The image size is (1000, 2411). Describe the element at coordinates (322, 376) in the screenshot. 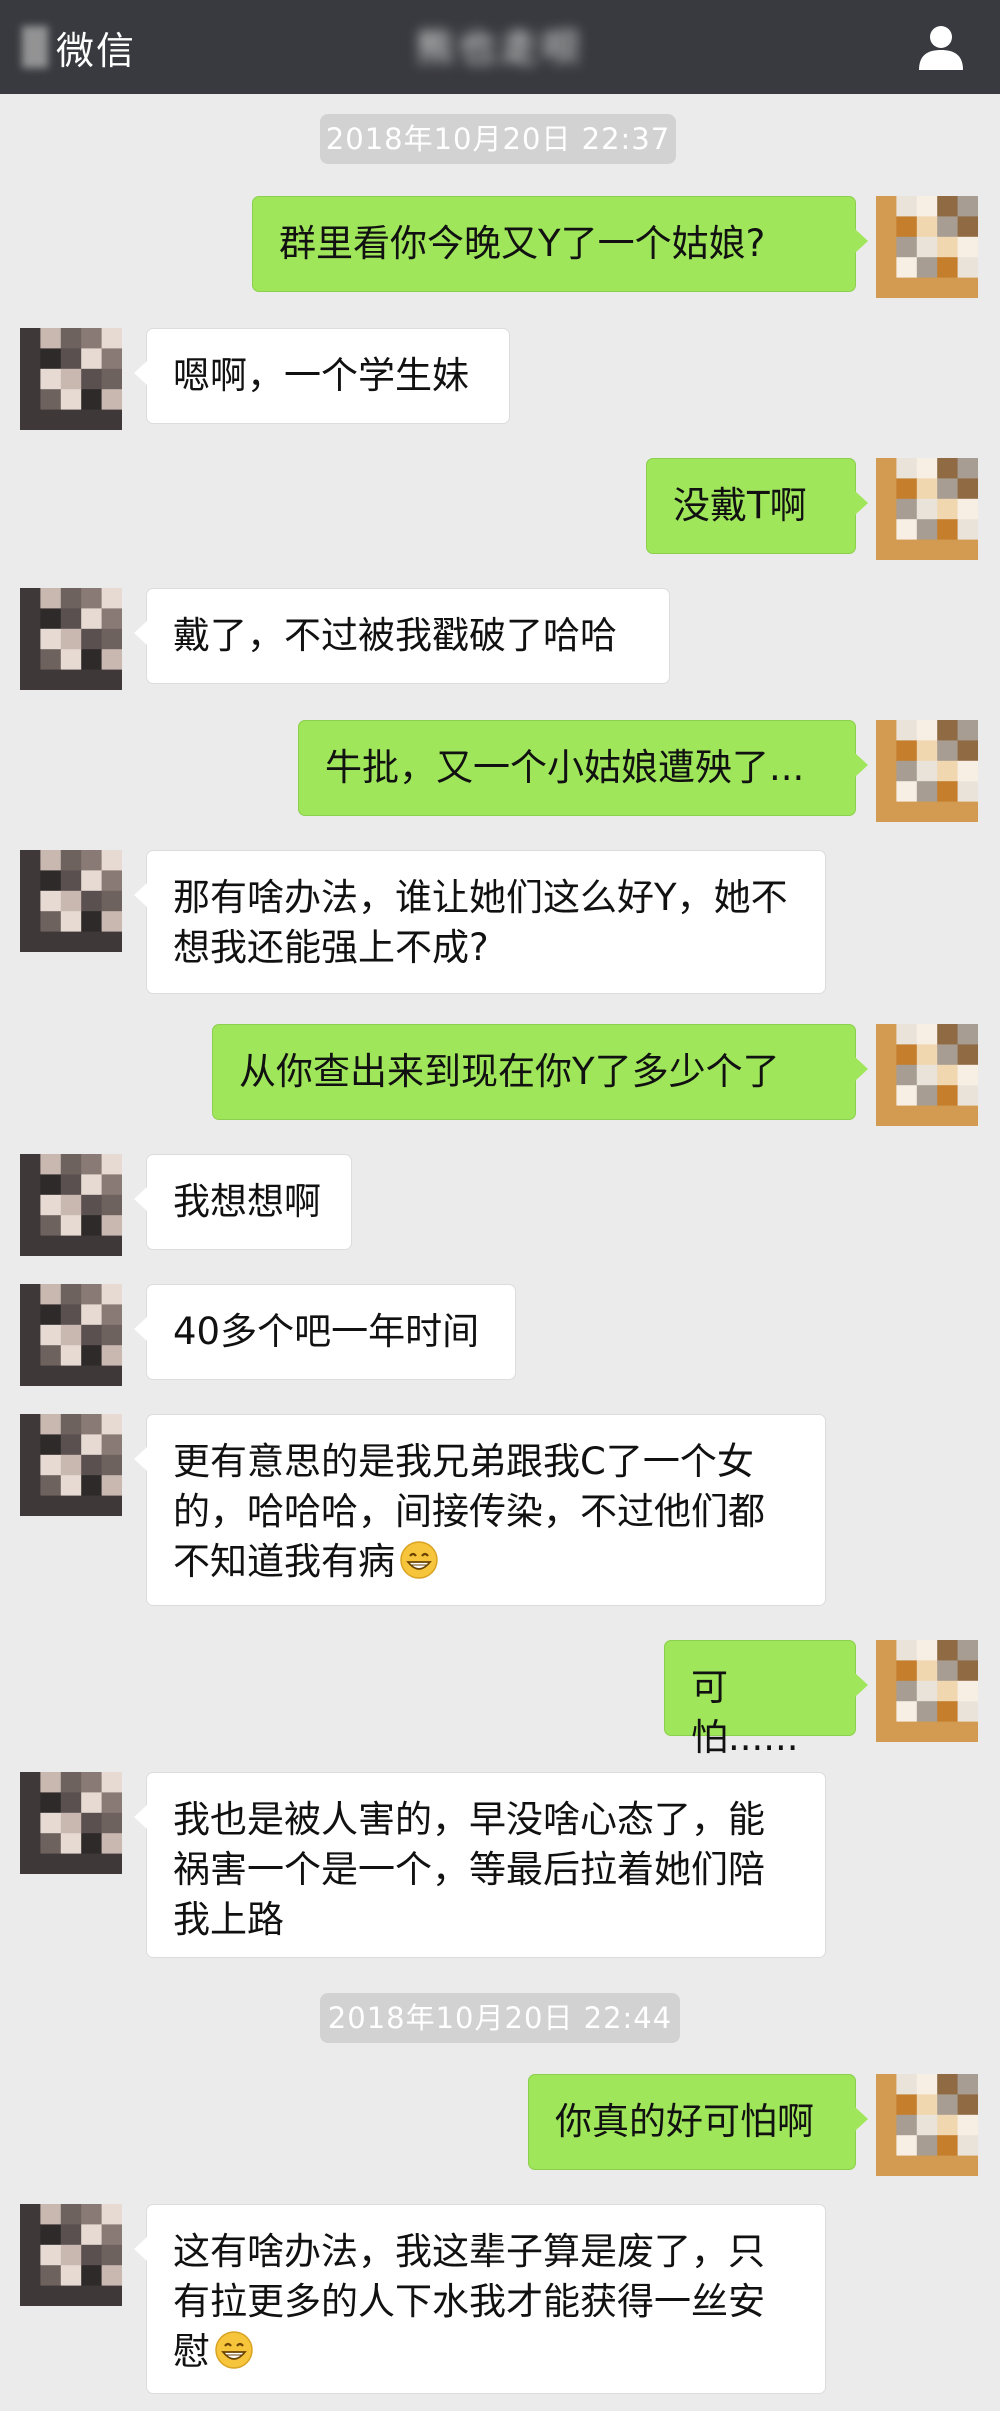

I see `received-message-bubble: 嗯啊，一个学生妹` at that location.